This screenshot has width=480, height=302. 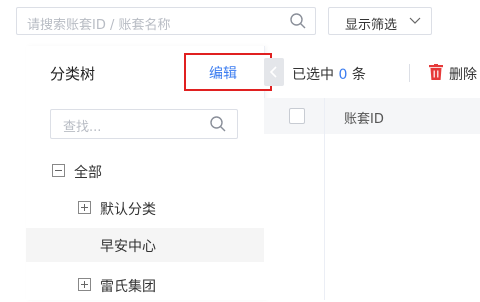 I want to click on column-divider, so click(x=324, y=217).